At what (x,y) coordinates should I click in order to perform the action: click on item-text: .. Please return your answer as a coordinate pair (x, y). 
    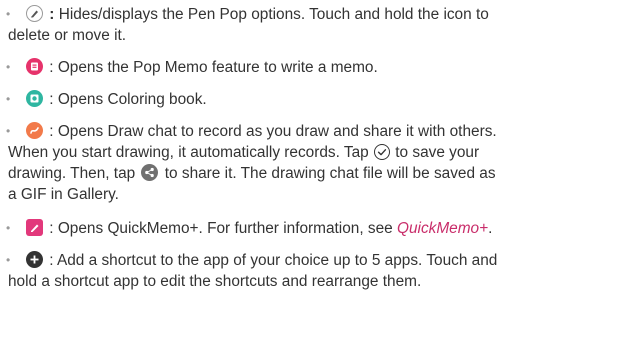
    Looking at the image, I should click on (490, 228).